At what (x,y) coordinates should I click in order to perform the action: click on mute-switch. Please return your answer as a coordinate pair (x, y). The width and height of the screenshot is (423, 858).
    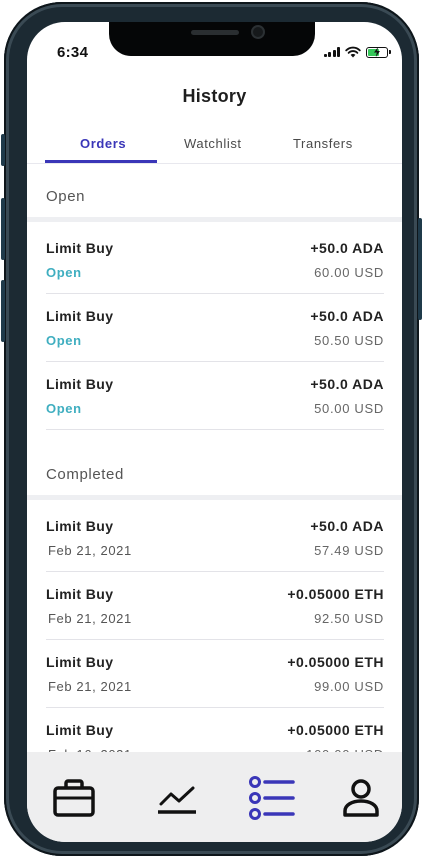
    Looking at the image, I should click on (3, 150).